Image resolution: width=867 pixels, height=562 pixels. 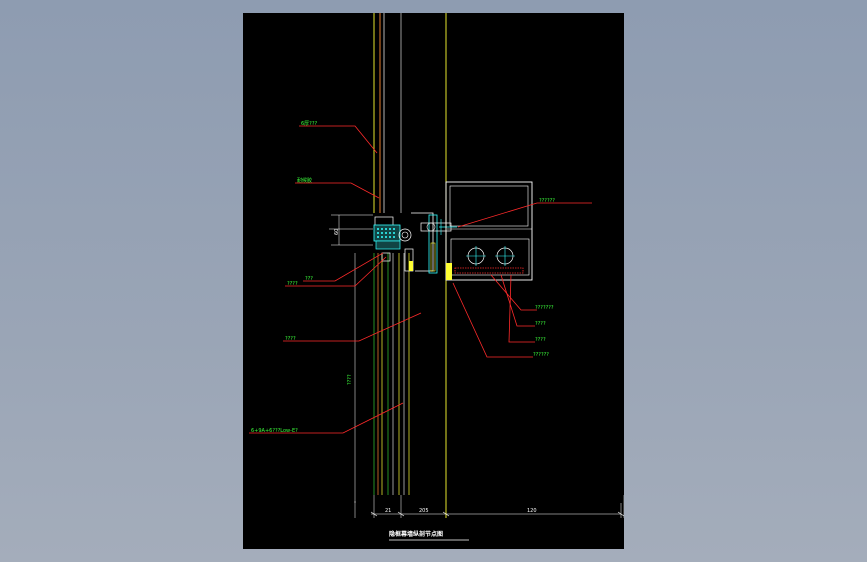 I want to click on dim-21: 21, so click(x=388, y=511).